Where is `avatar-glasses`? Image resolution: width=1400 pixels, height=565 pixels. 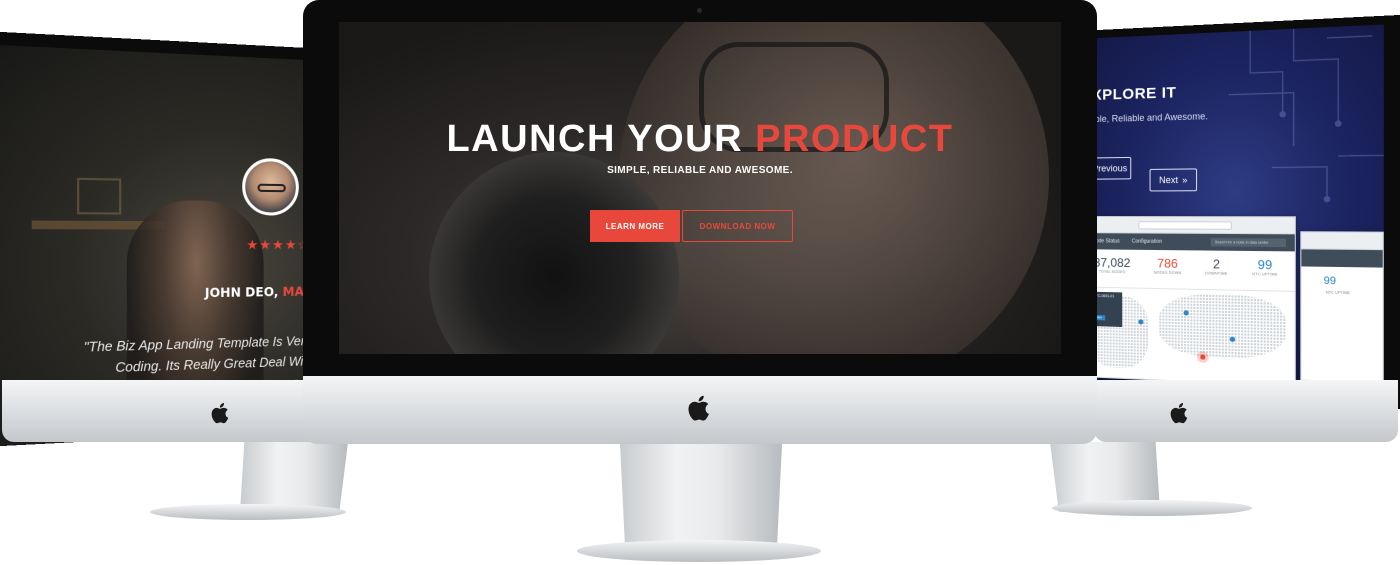 avatar-glasses is located at coordinates (271, 188).